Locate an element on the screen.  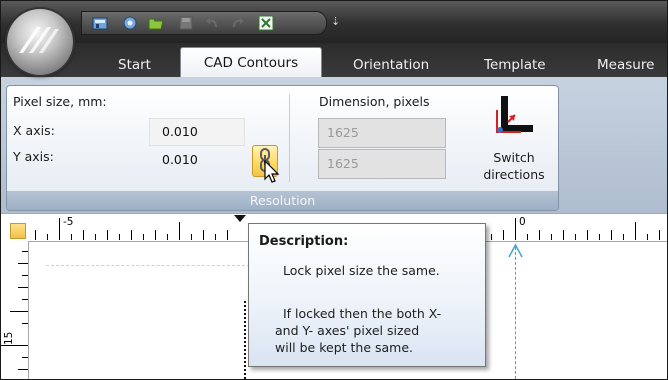
y-axis-label: Y axis: is located at coordinates (33, 156).